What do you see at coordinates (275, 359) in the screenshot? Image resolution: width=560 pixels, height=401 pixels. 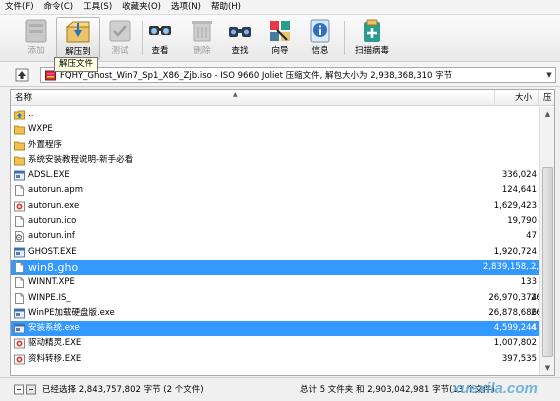 I see `file-row: 资料转移.EXE 397,535` at bounding box center [275, 359].